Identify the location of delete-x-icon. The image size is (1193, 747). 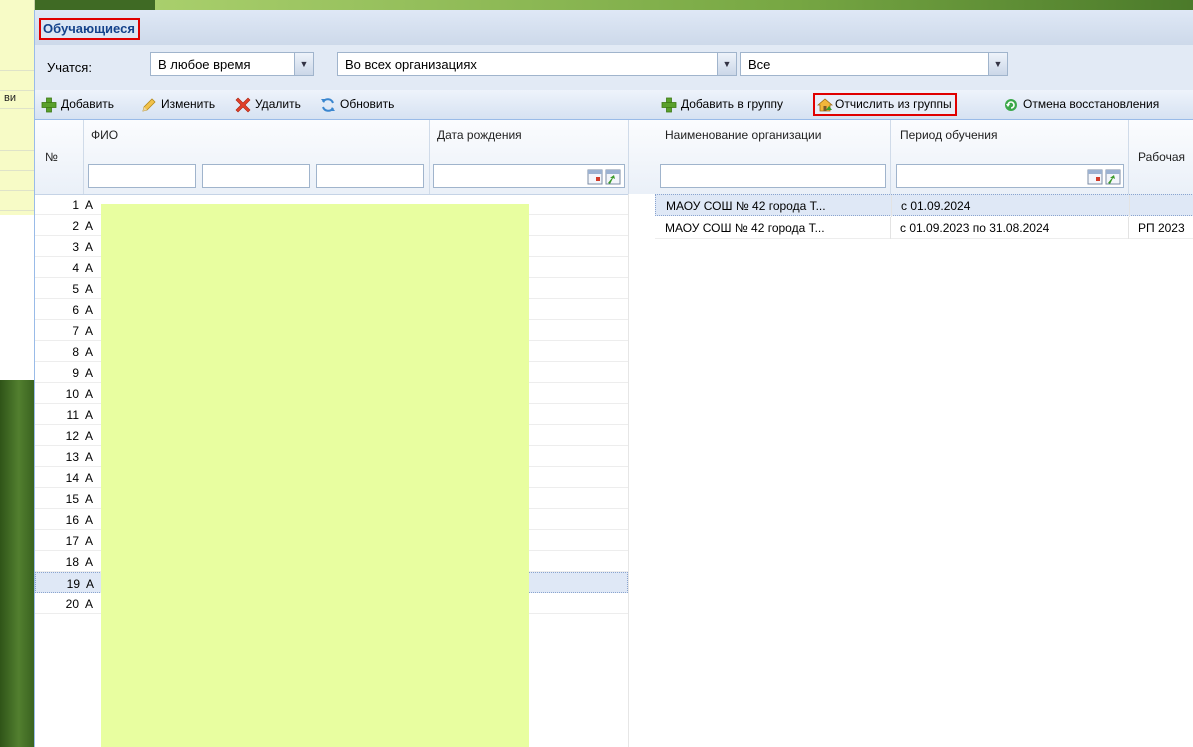
(243, 105).